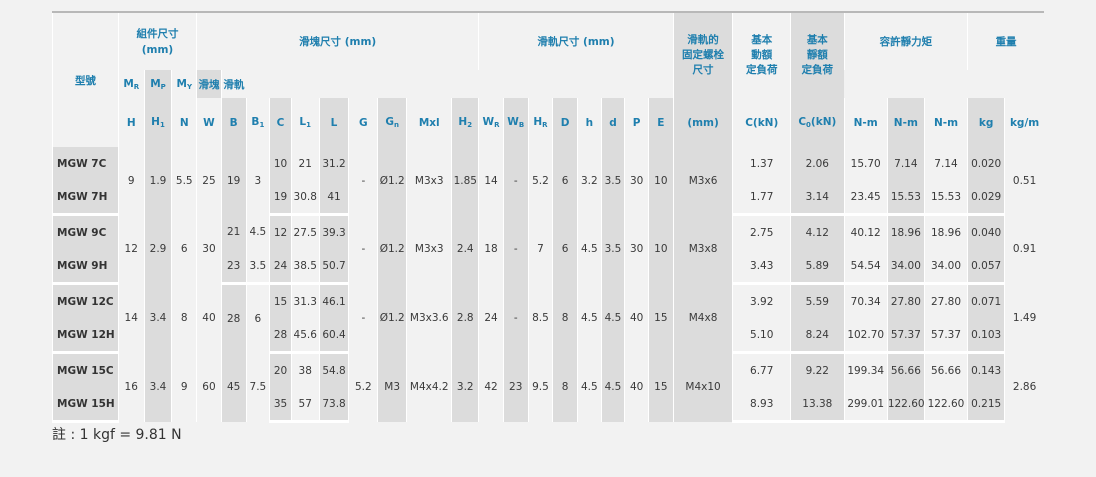 This screenshot has width=1096, height=477. Describe the element at coordinates (521, 125) in the screenshot. I see `column-header-subscript: B` at that location.